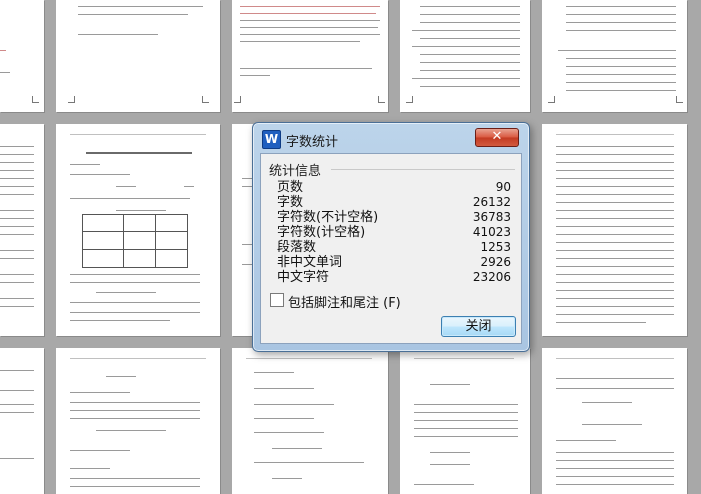  I want to click on stat-row-chars-with-spaces: 字符数(计空格) 41023, so click(394, 232).